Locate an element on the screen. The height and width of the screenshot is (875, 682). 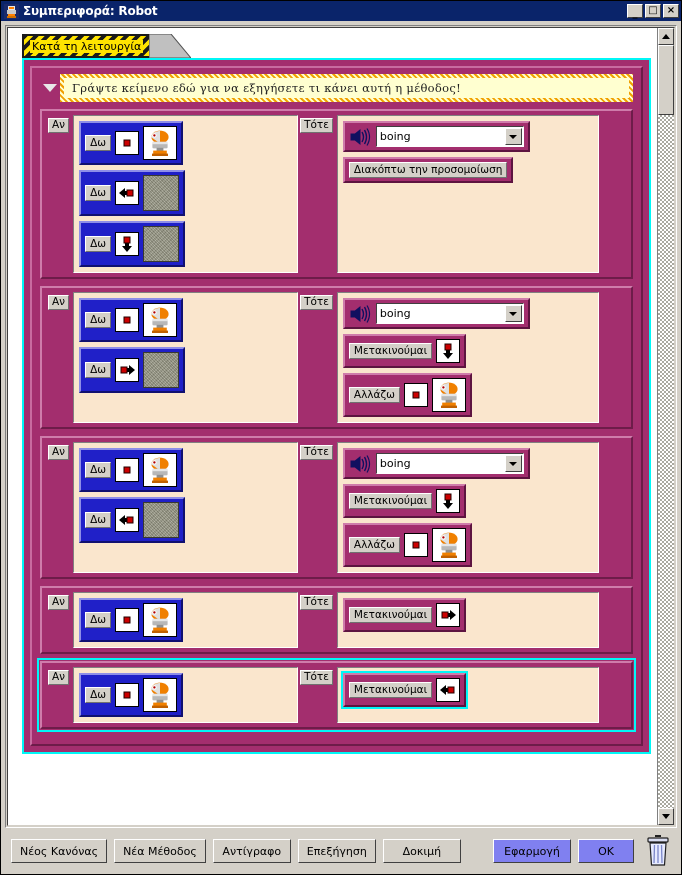
copy-button: Αντίγραφο is located at coordinates (251, 851).